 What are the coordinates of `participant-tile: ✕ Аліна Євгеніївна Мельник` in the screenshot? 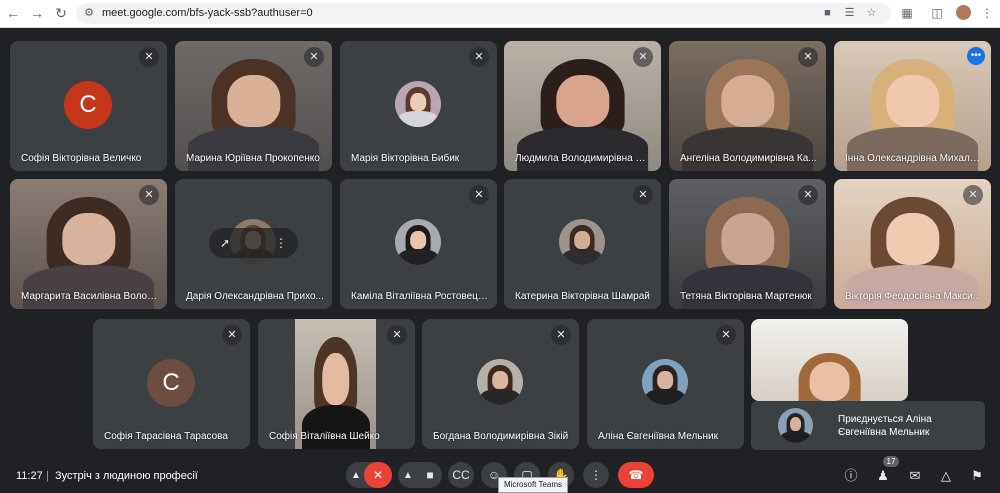 It's located at (665, 384).